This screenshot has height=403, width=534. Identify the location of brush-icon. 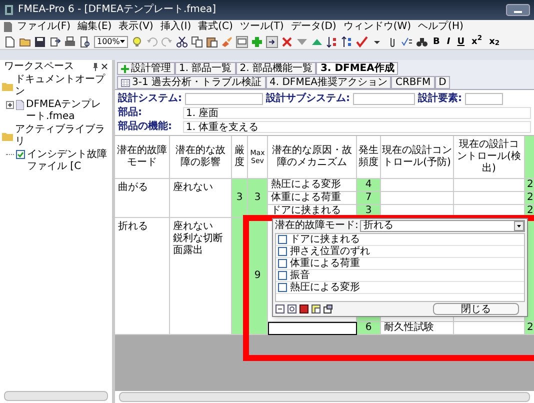
(227, 42).